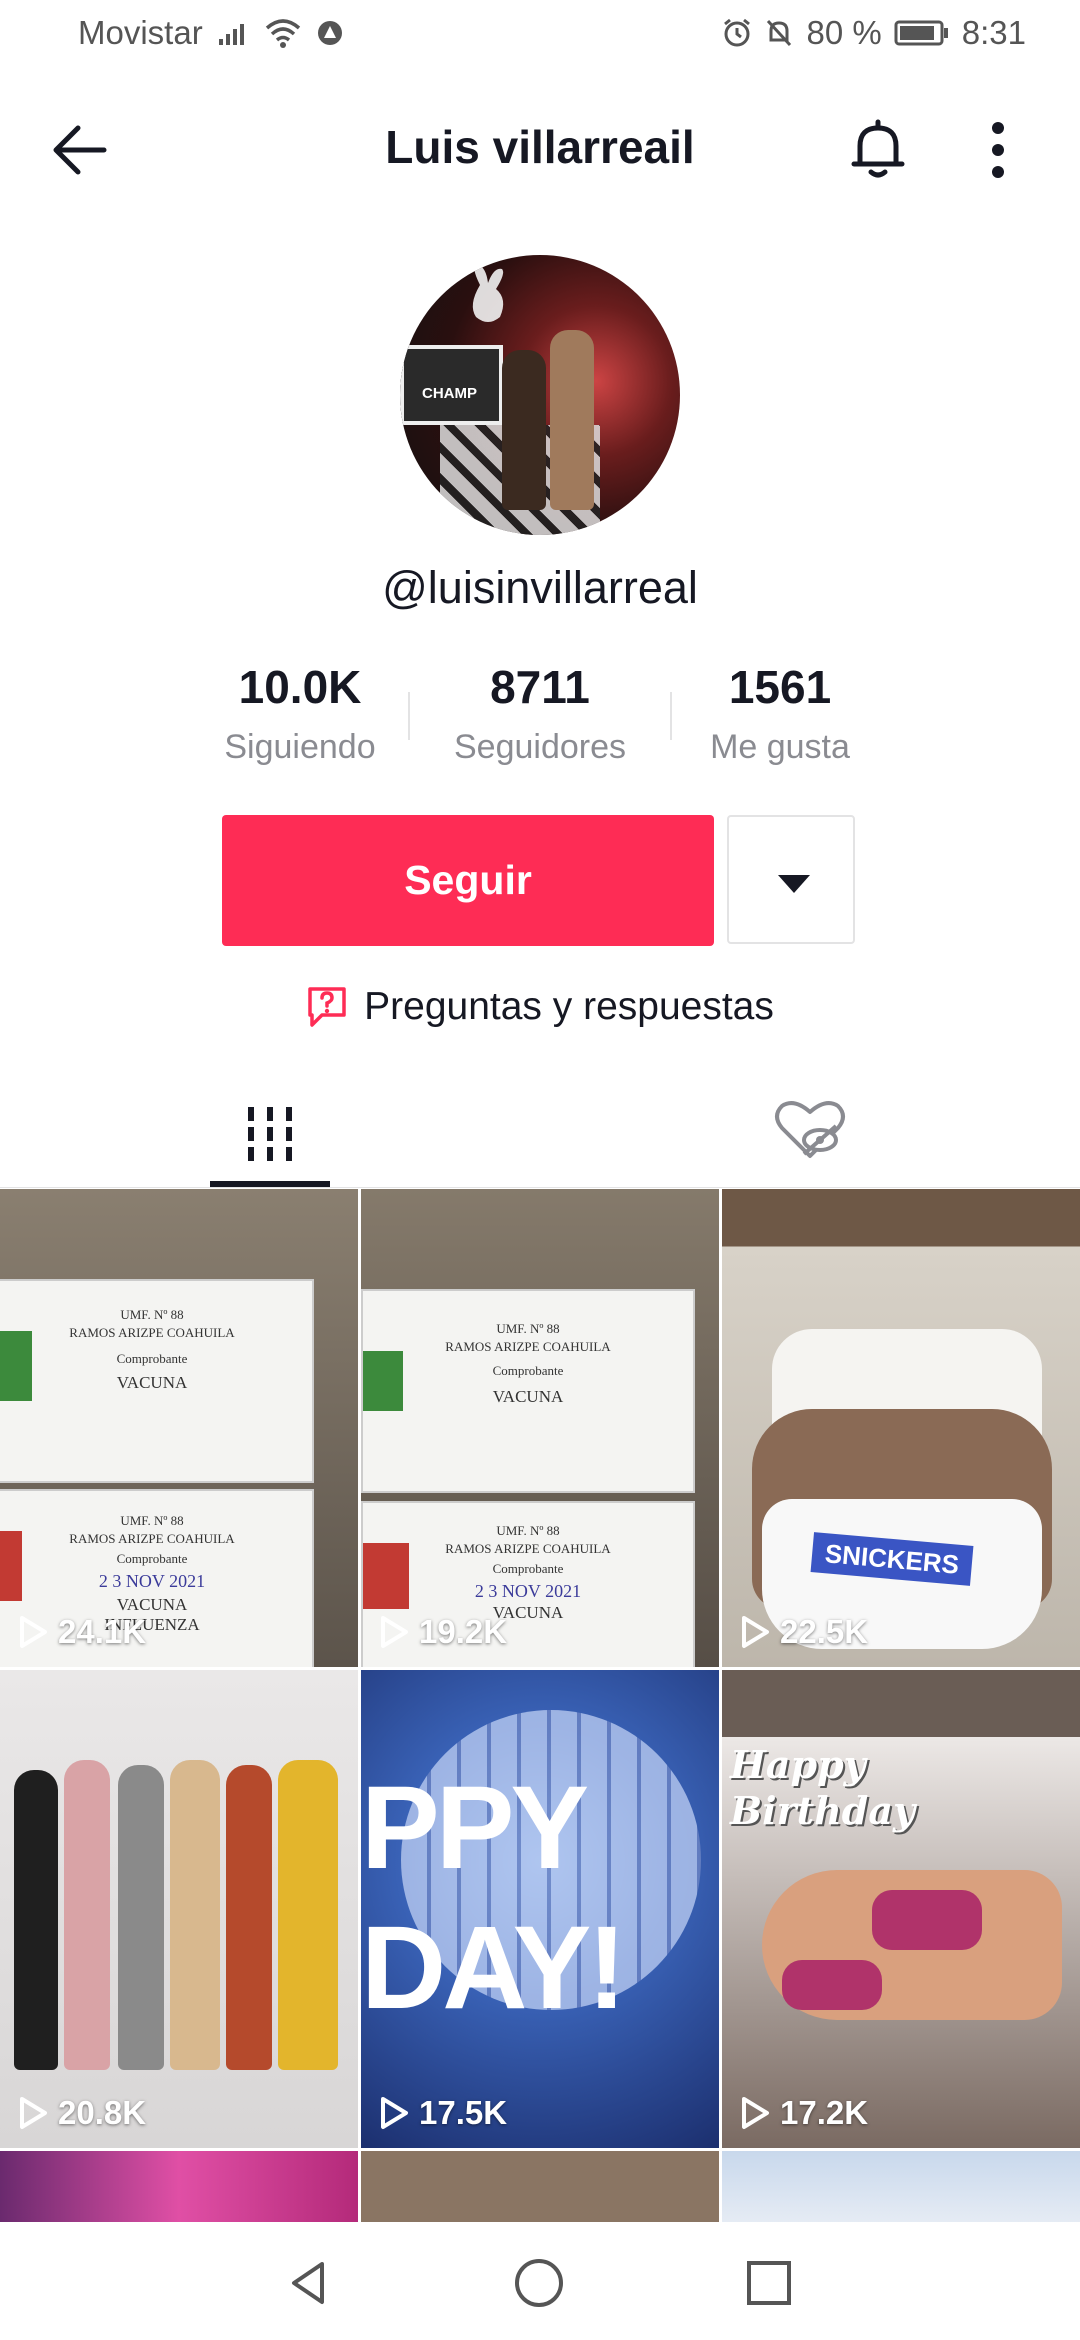 This screenshot has height=2340, width=1080. What do you see at coordinates (823, 1810) in the screenshot?
I see `birthday-line2: Birthday` at bounding box center [823, 1810].